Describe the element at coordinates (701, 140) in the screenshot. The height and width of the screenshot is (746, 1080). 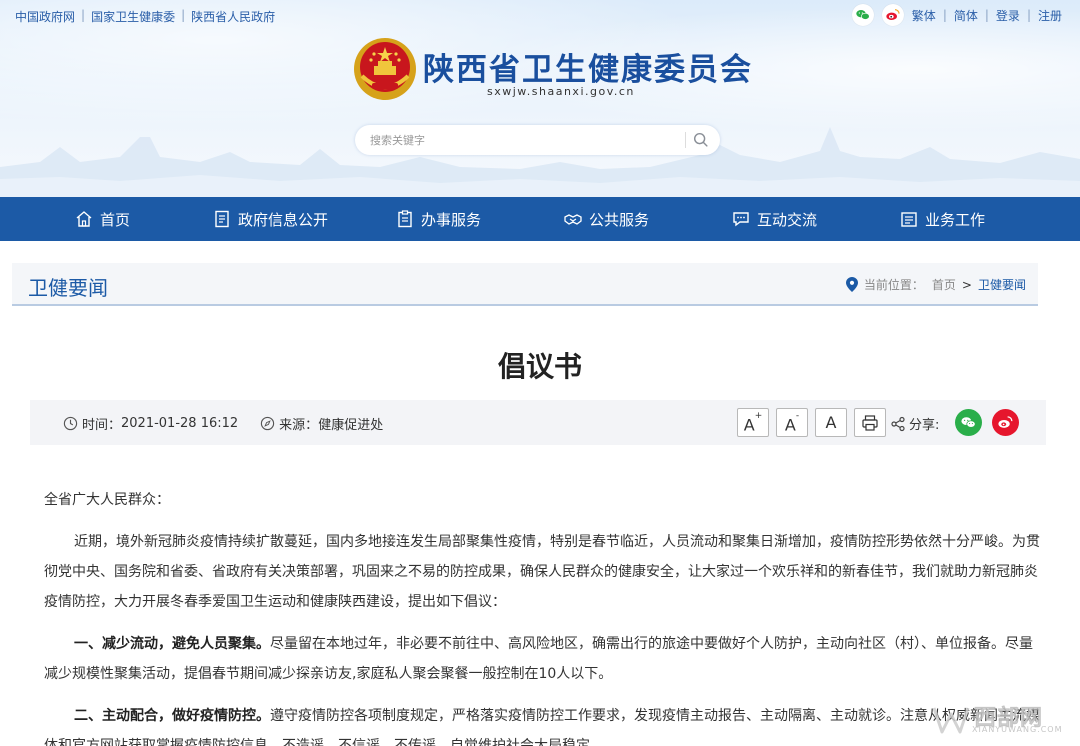
I see `search-icon` at that location.